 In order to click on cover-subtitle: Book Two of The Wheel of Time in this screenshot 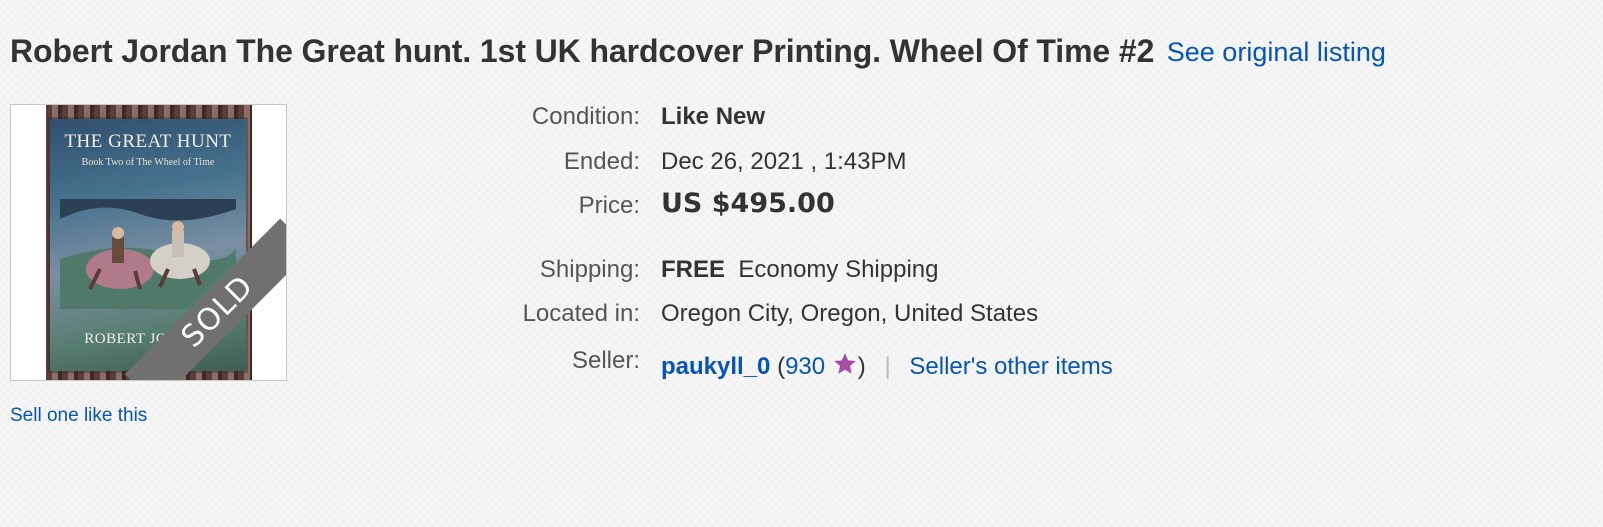, I will do `click(148, 162)`.